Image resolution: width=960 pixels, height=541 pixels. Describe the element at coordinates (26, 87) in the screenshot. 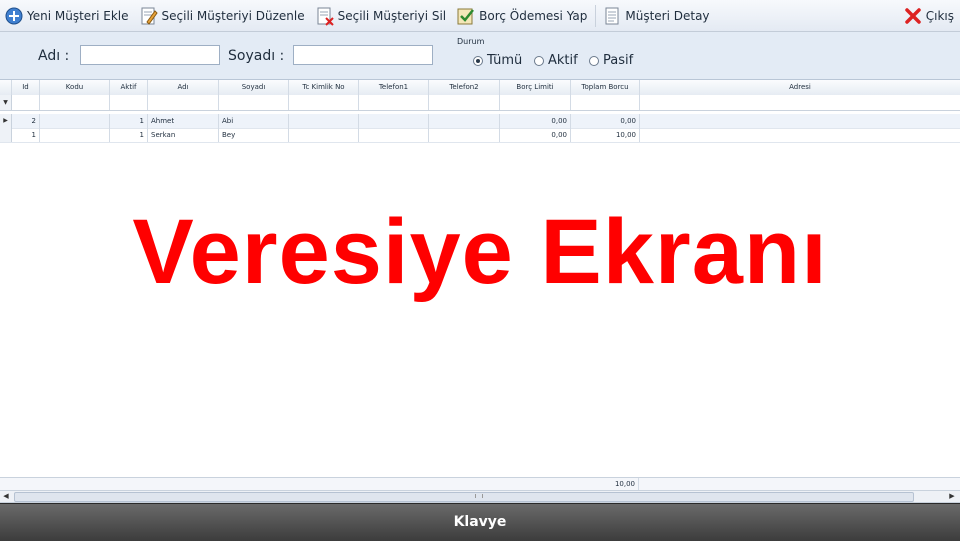

I see `column-header-id: Id` at that location.